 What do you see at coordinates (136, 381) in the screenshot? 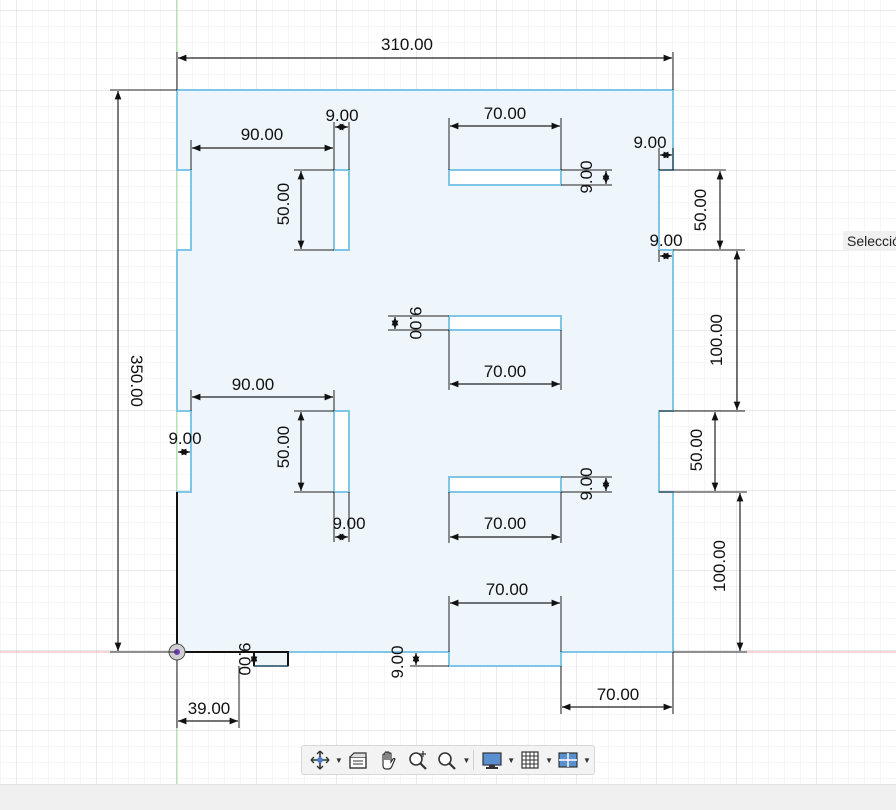
I see `dim-text: 350.00` at bounding box center [136, 381].